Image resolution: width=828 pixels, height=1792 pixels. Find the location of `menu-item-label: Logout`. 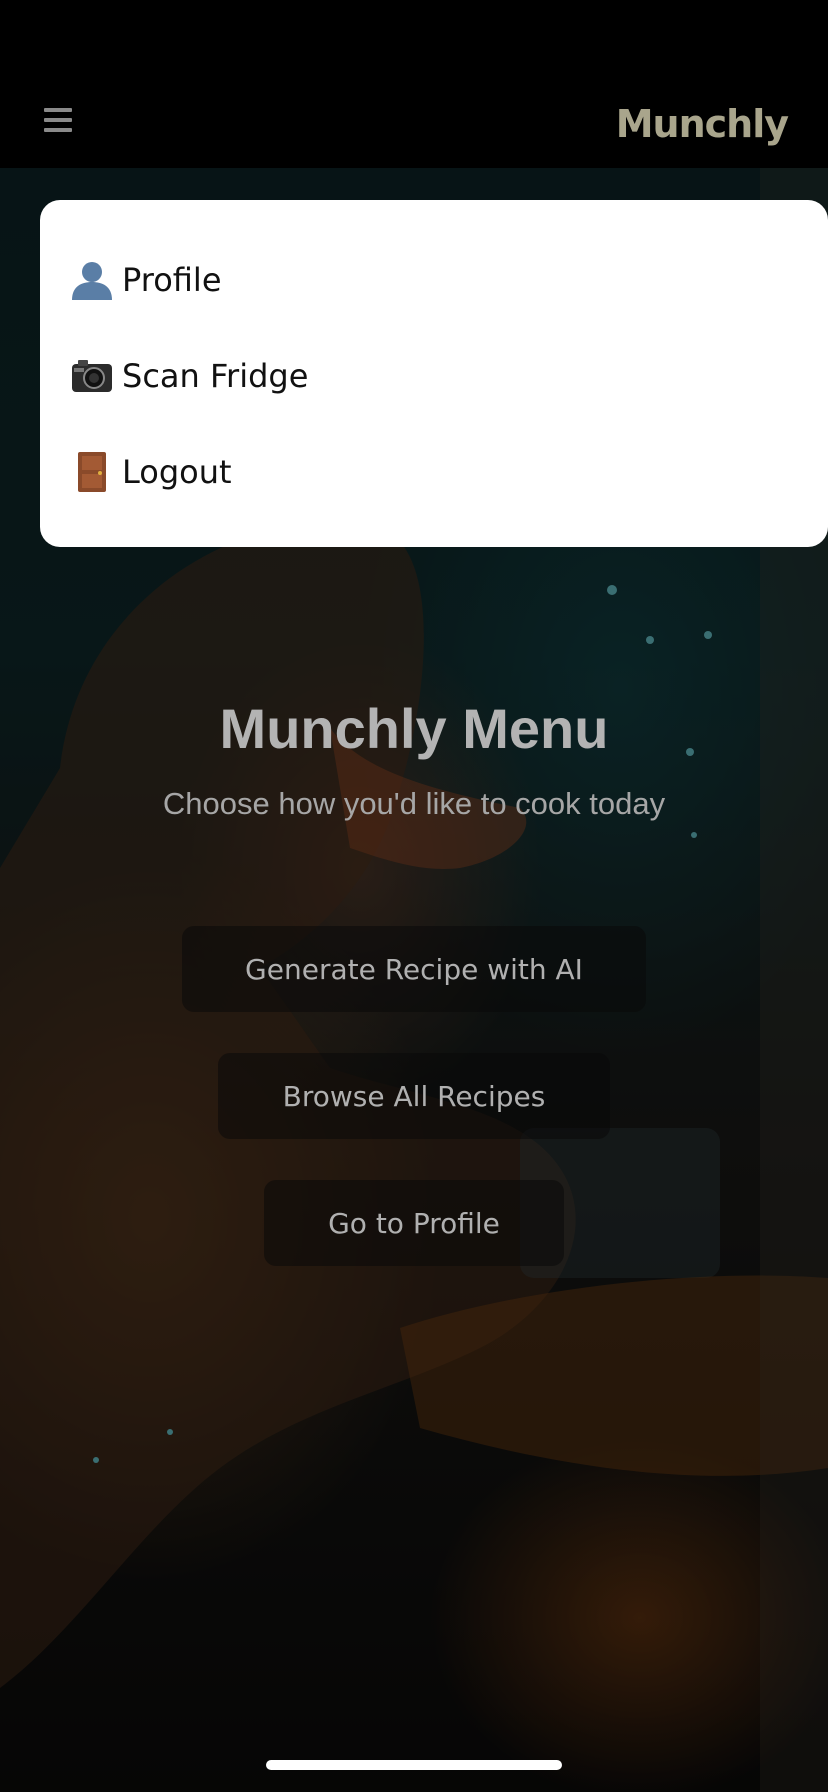

menu-item-label: Logout is located at coordinates (177, 472).